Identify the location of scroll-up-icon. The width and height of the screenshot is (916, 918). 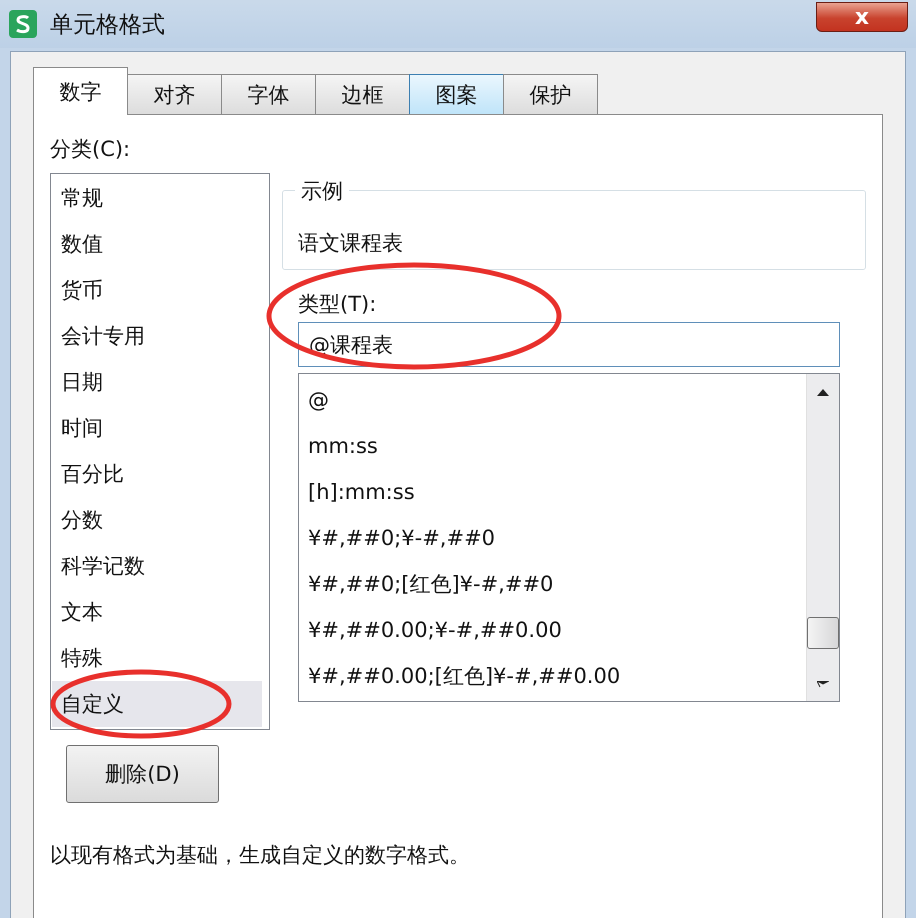
(823, 392).